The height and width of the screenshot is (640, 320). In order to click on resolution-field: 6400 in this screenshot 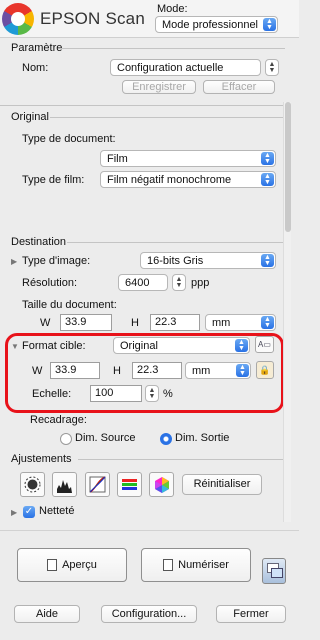, I will do `click(143, 282)`.